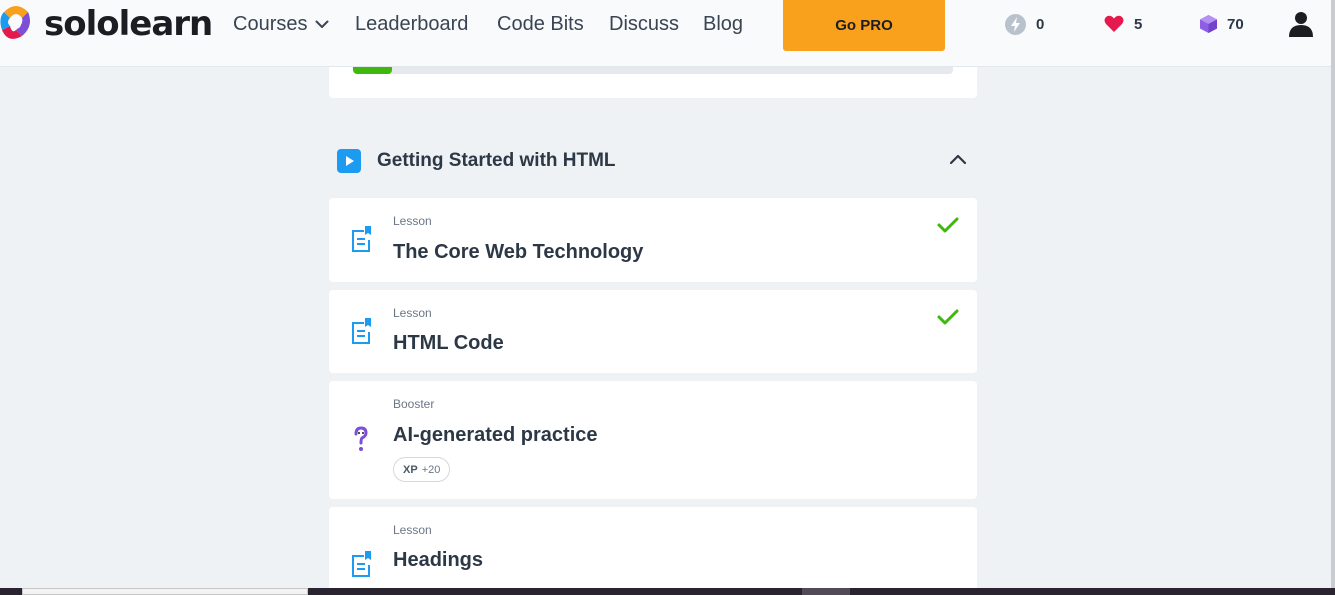 This screenshot has width=1335, height=595. I want to click on hearts-counter: 5, so click(1123, 24).